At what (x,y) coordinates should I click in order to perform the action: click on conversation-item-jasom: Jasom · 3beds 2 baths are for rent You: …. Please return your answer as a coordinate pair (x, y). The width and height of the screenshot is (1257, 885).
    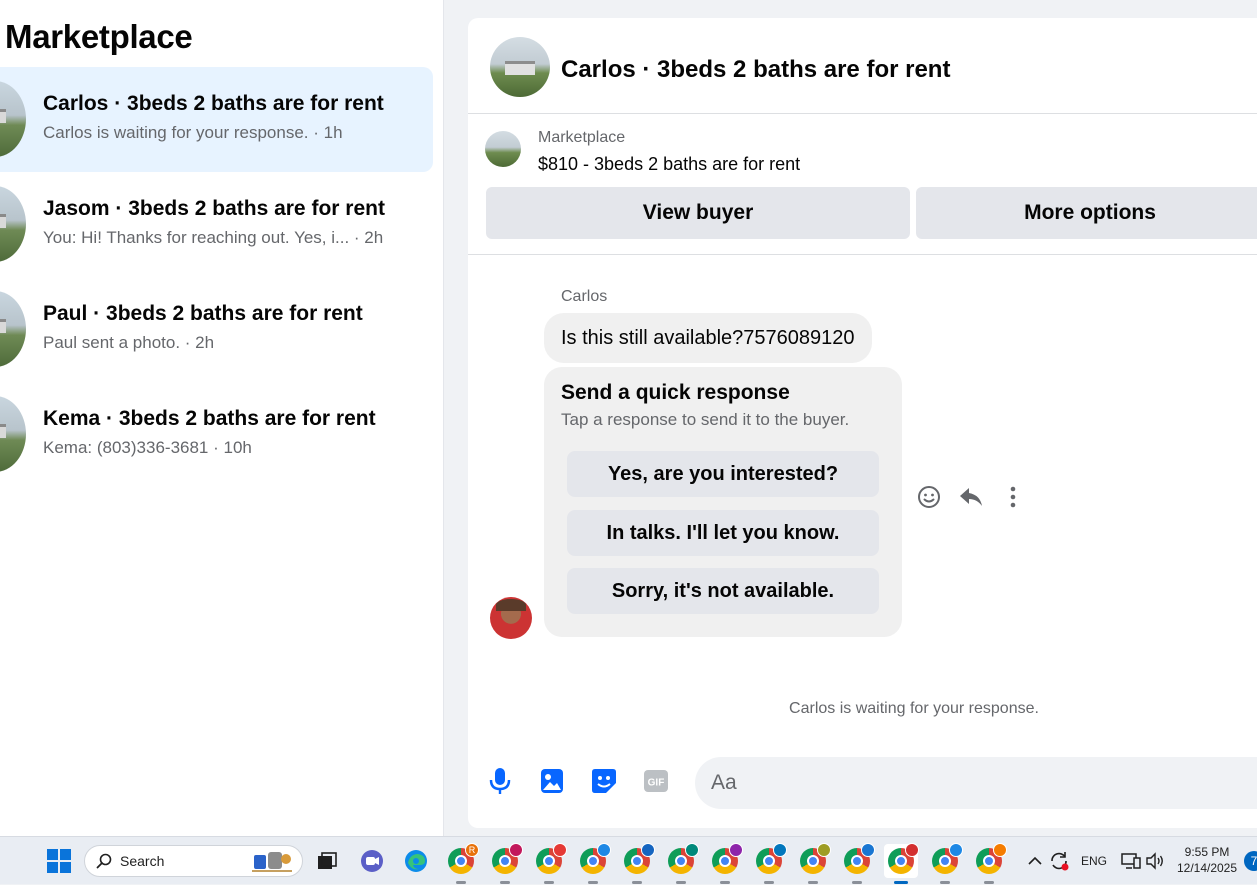
    Looking at the image, I should click on (216, 224).